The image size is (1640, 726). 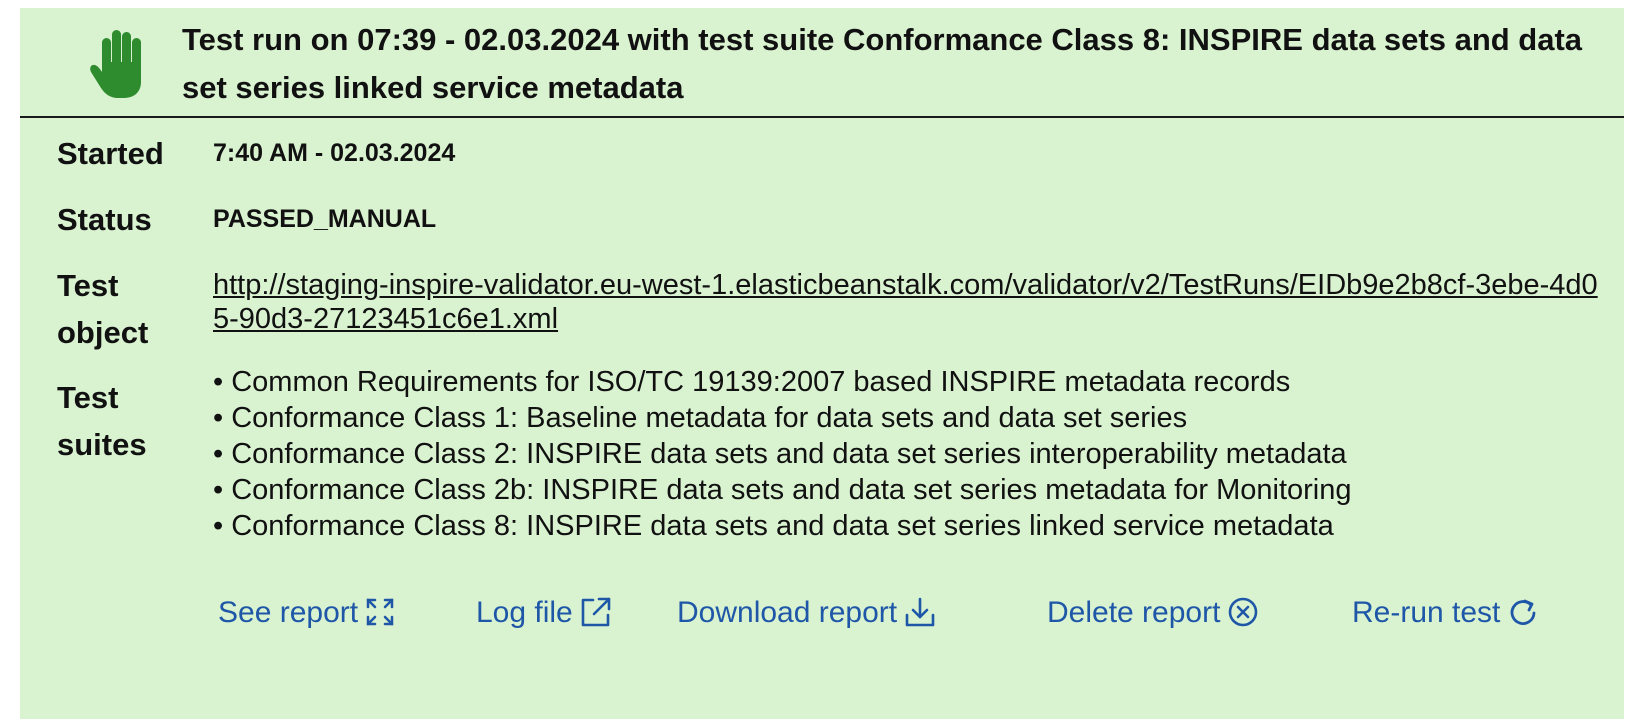 I want to click on rerun-test-label: Re-run test, so click(x=1426, y=612).